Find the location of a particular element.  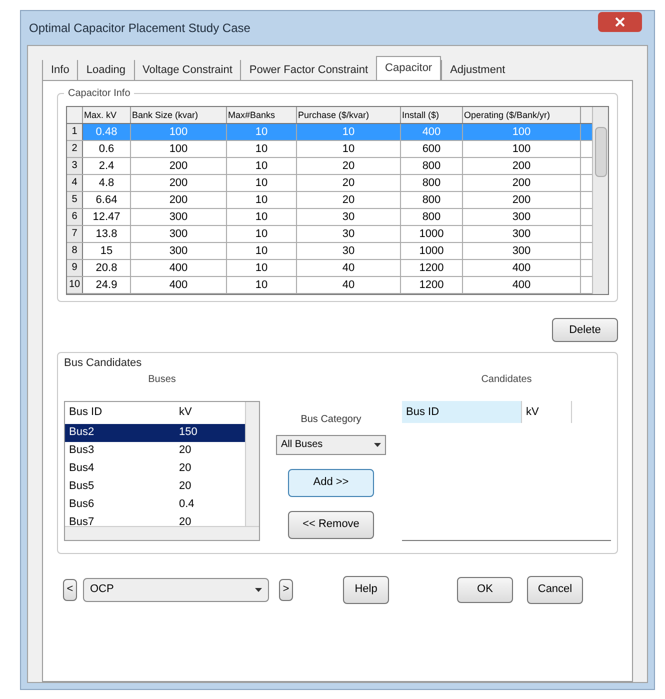

list-item: Bus6 0.4 is located at coordinates (155, 505).